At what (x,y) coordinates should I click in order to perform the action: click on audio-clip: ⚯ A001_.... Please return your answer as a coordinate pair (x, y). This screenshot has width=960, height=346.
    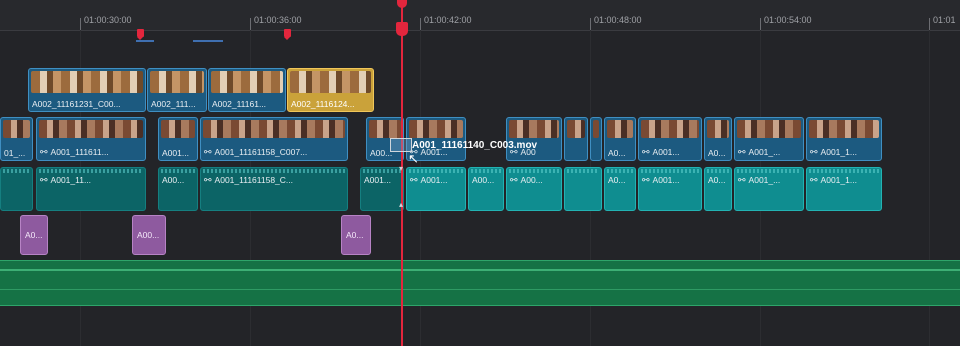
    Looking at the image, I should click on (769, 189).